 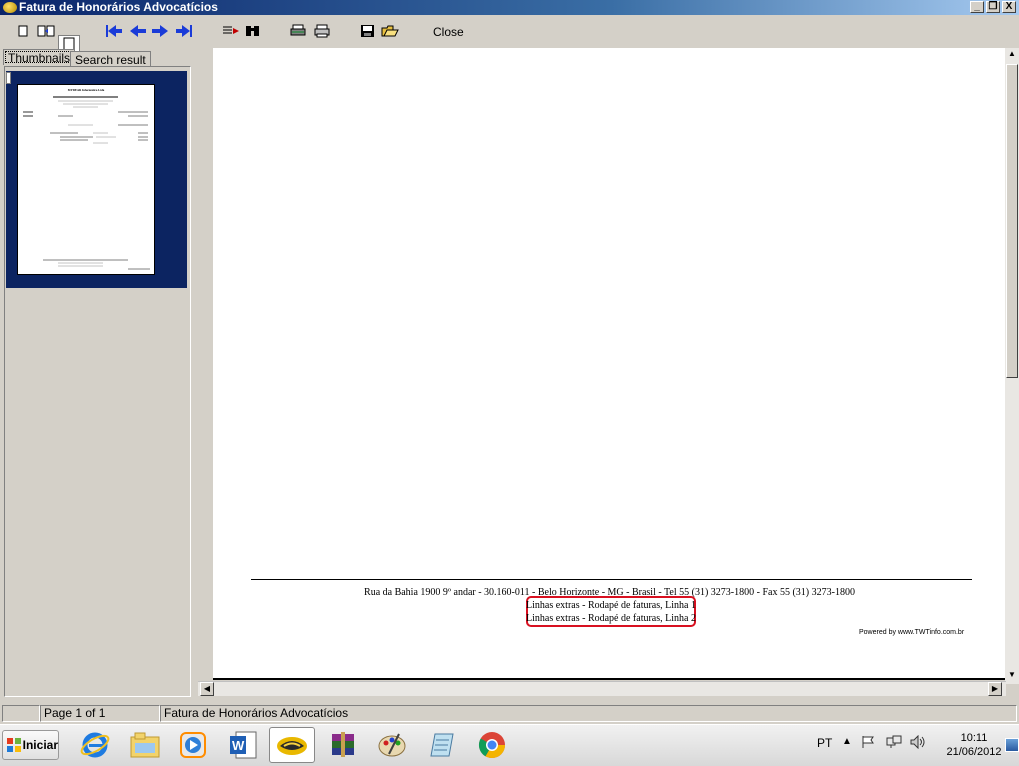 I want to click on page-thumbnail: MYDEAR Informática Ltda, so click(x=86, y=179).